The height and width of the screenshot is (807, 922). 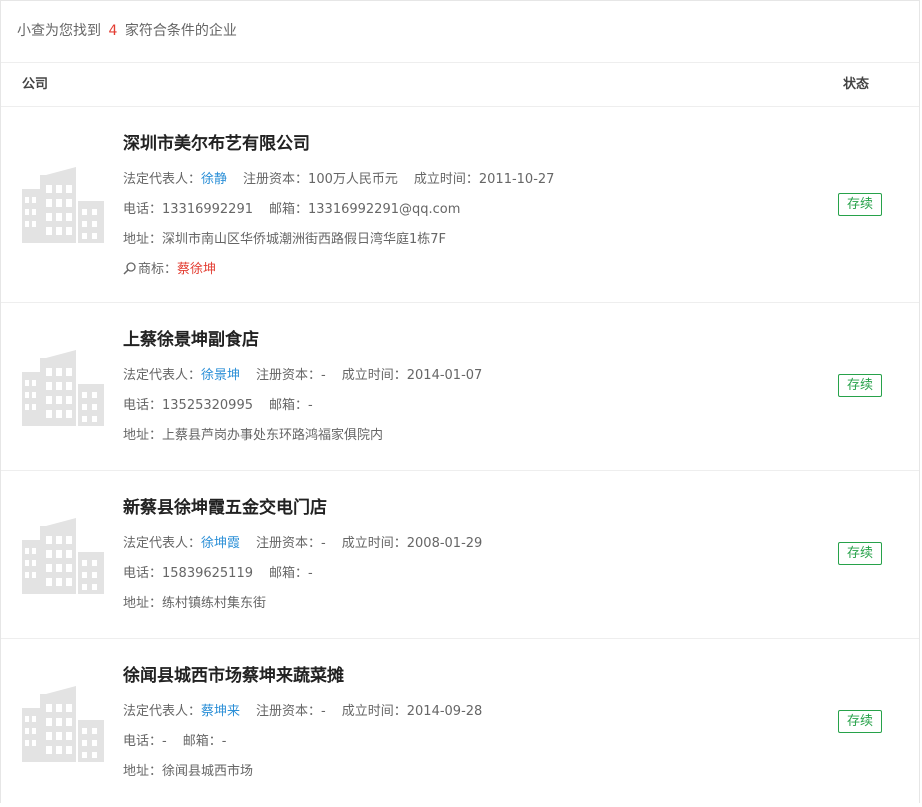 What do you see at coordinates (855, 84) in the screenshot?
I see `column-header-status: 状态` at bounding box center [855, 84].